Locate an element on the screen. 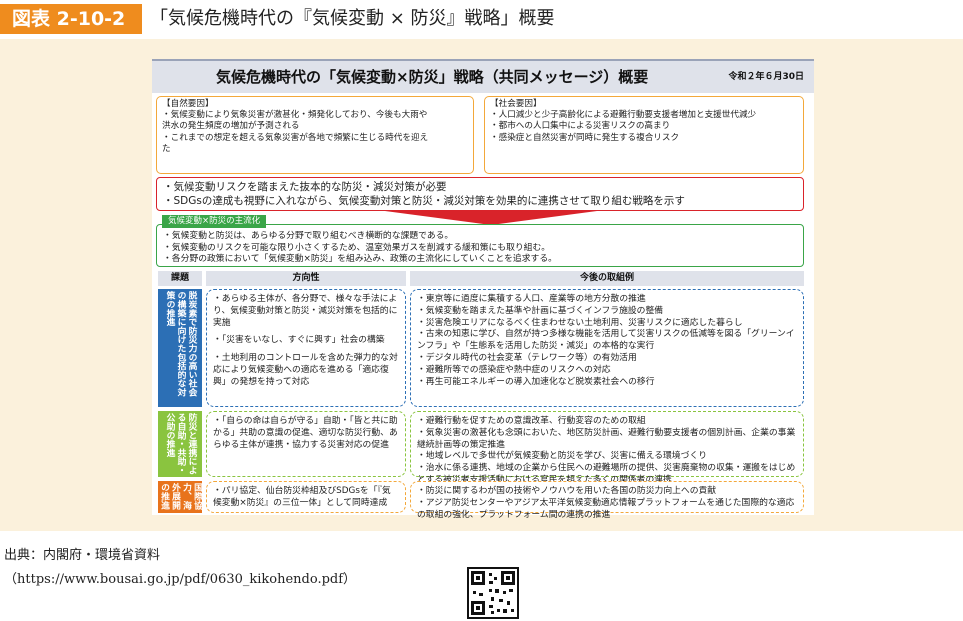 Image resolution: width=963 pixels, height=621 pixels. row-issue-label: 国際協力、海外展開の推進 is located at coordinates (180, 497).